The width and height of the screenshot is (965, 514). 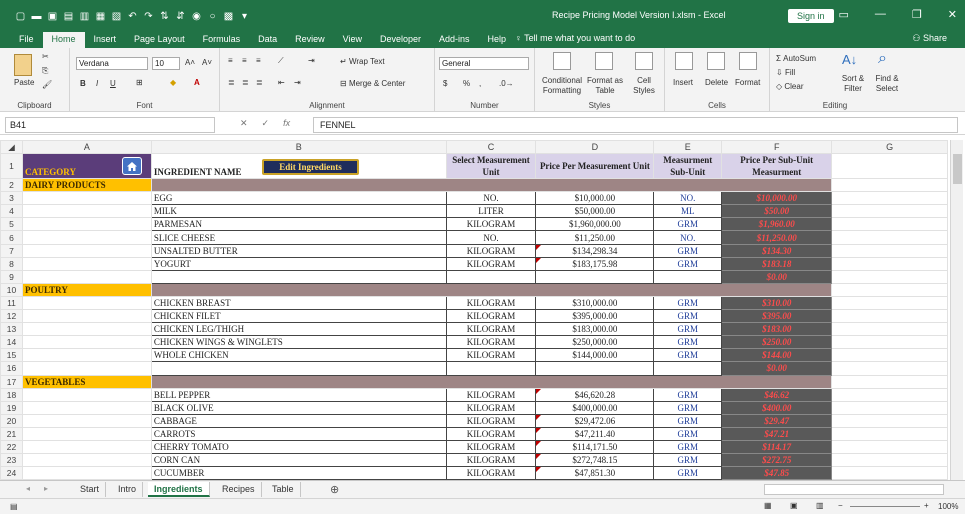 What do you see at coordinates (952, 14) in the screenshot?
I see `close-icon: ✕` at bounding box center [952, 14].